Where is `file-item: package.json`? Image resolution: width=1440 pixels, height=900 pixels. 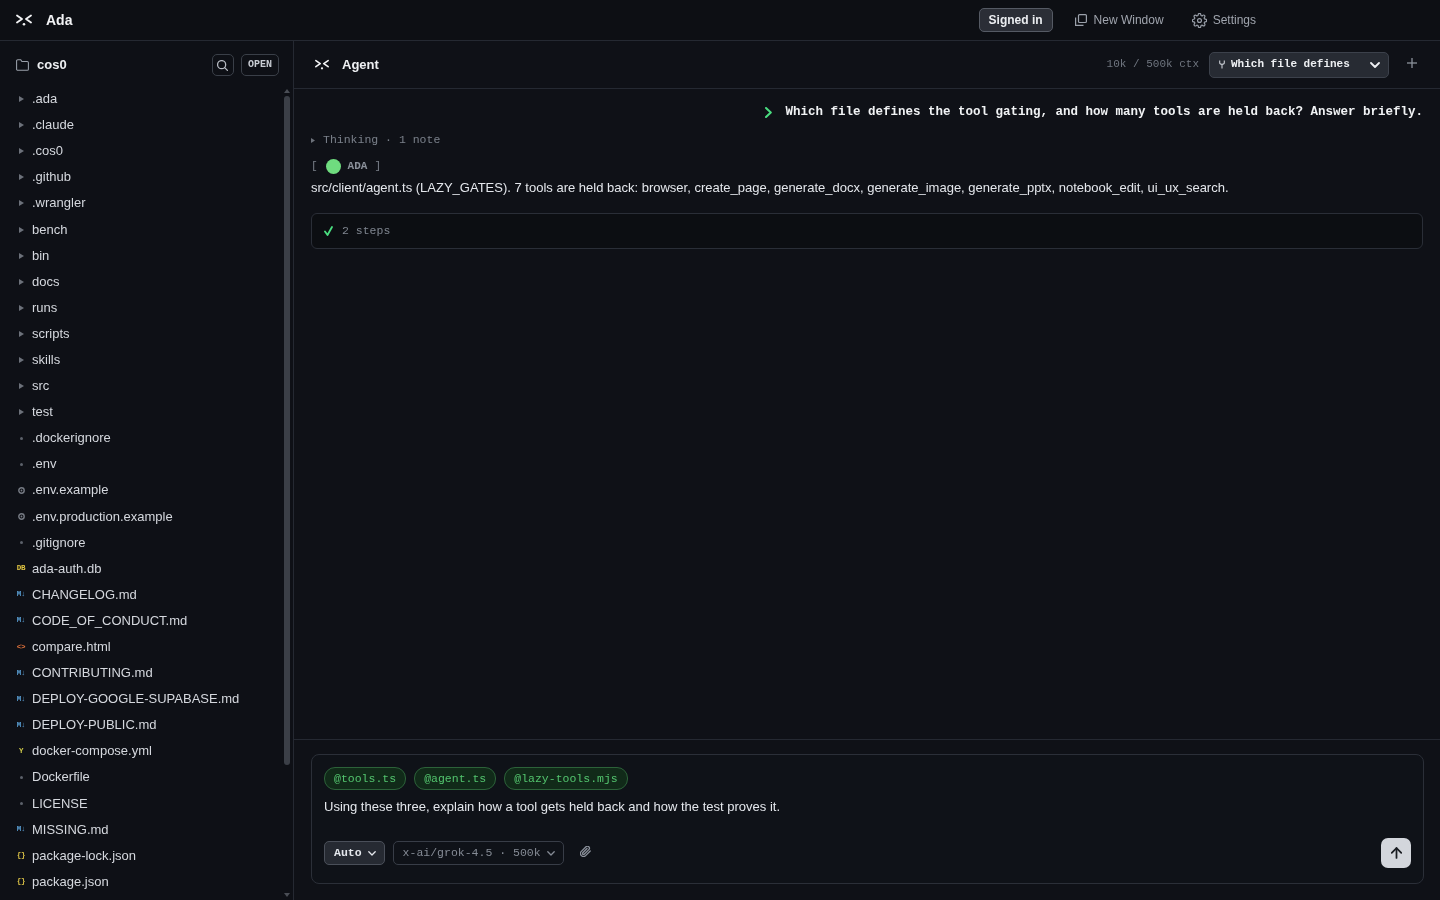 file-item: package.json is located at coordinates (70, 881).